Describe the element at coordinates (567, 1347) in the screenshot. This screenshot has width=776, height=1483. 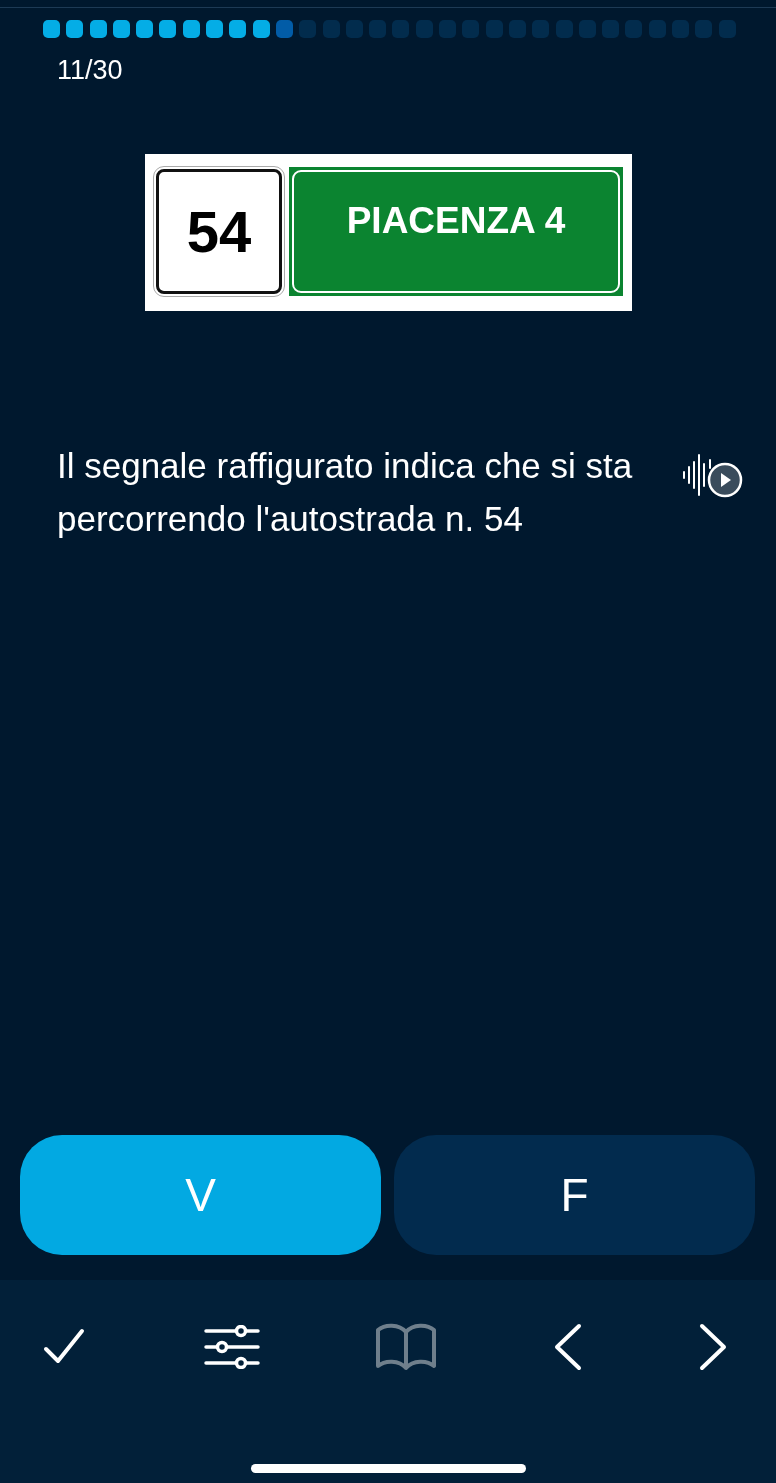
I see `back-icon` at that location.